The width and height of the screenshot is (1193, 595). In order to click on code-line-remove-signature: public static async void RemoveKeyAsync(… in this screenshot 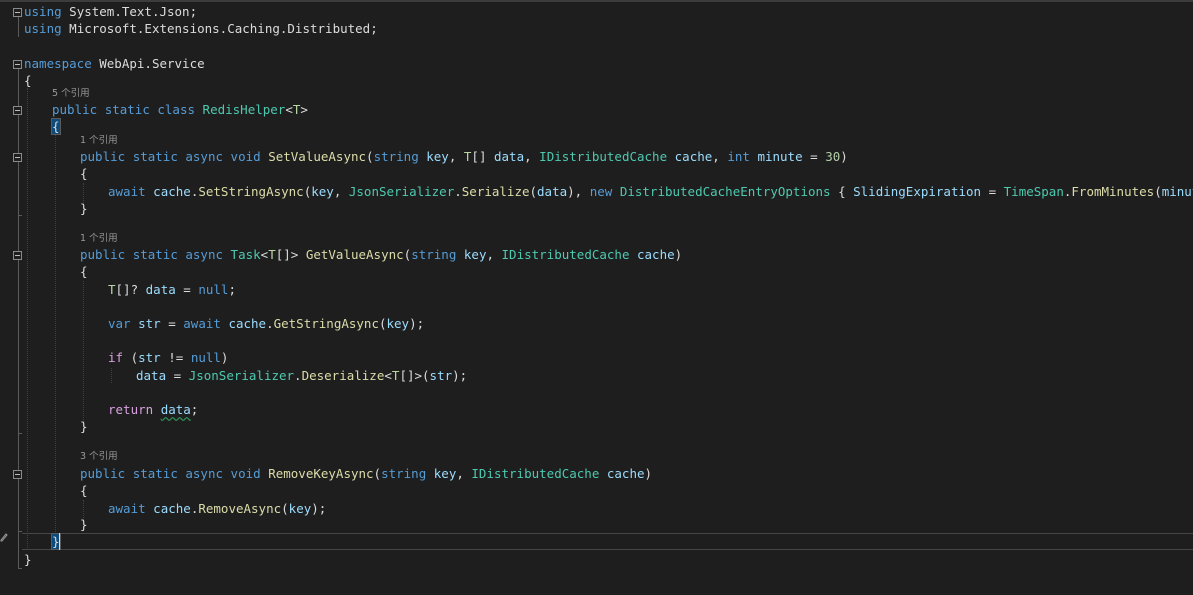, I will do `click(366, 473)`.